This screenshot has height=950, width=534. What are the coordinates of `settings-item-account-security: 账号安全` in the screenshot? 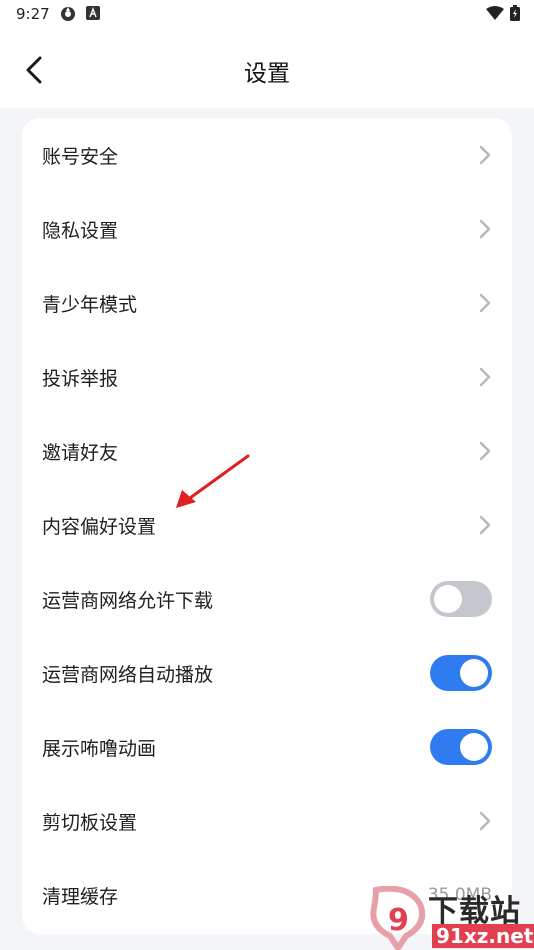 It's located at (267, 155).